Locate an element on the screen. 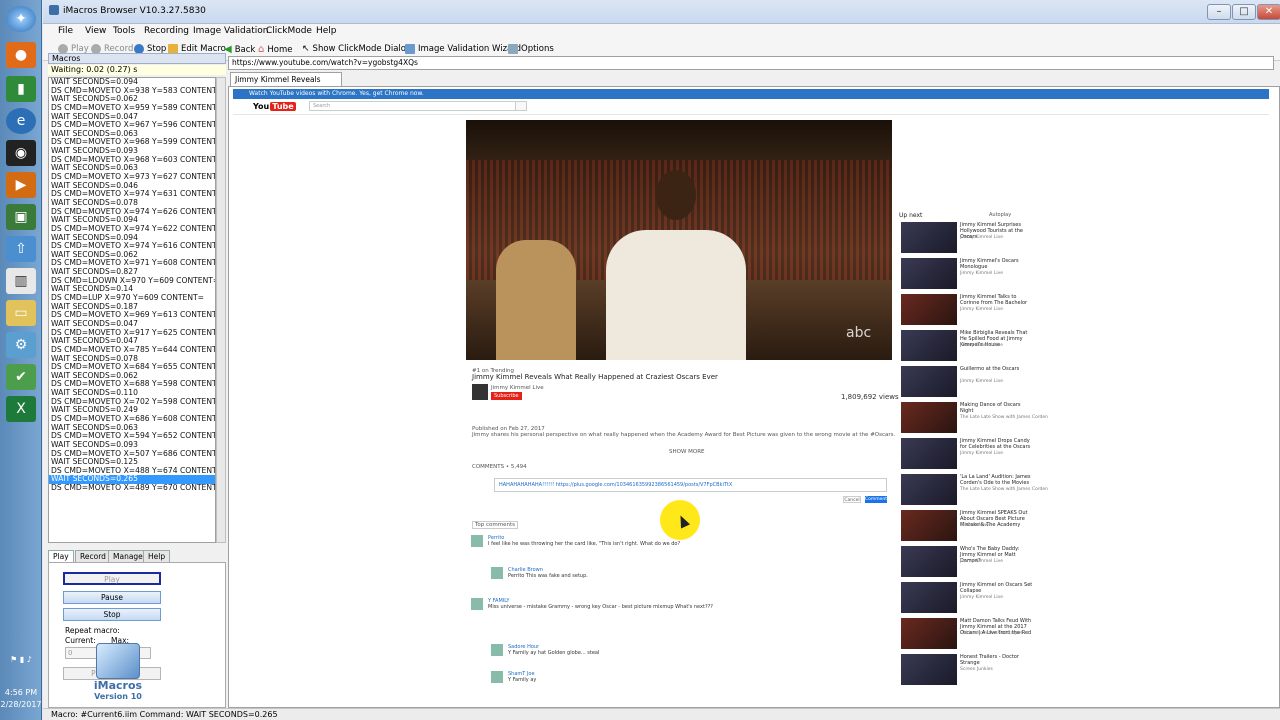 The image size is (1280, 720). ie-icon: e is located at coordinates (21, 121).